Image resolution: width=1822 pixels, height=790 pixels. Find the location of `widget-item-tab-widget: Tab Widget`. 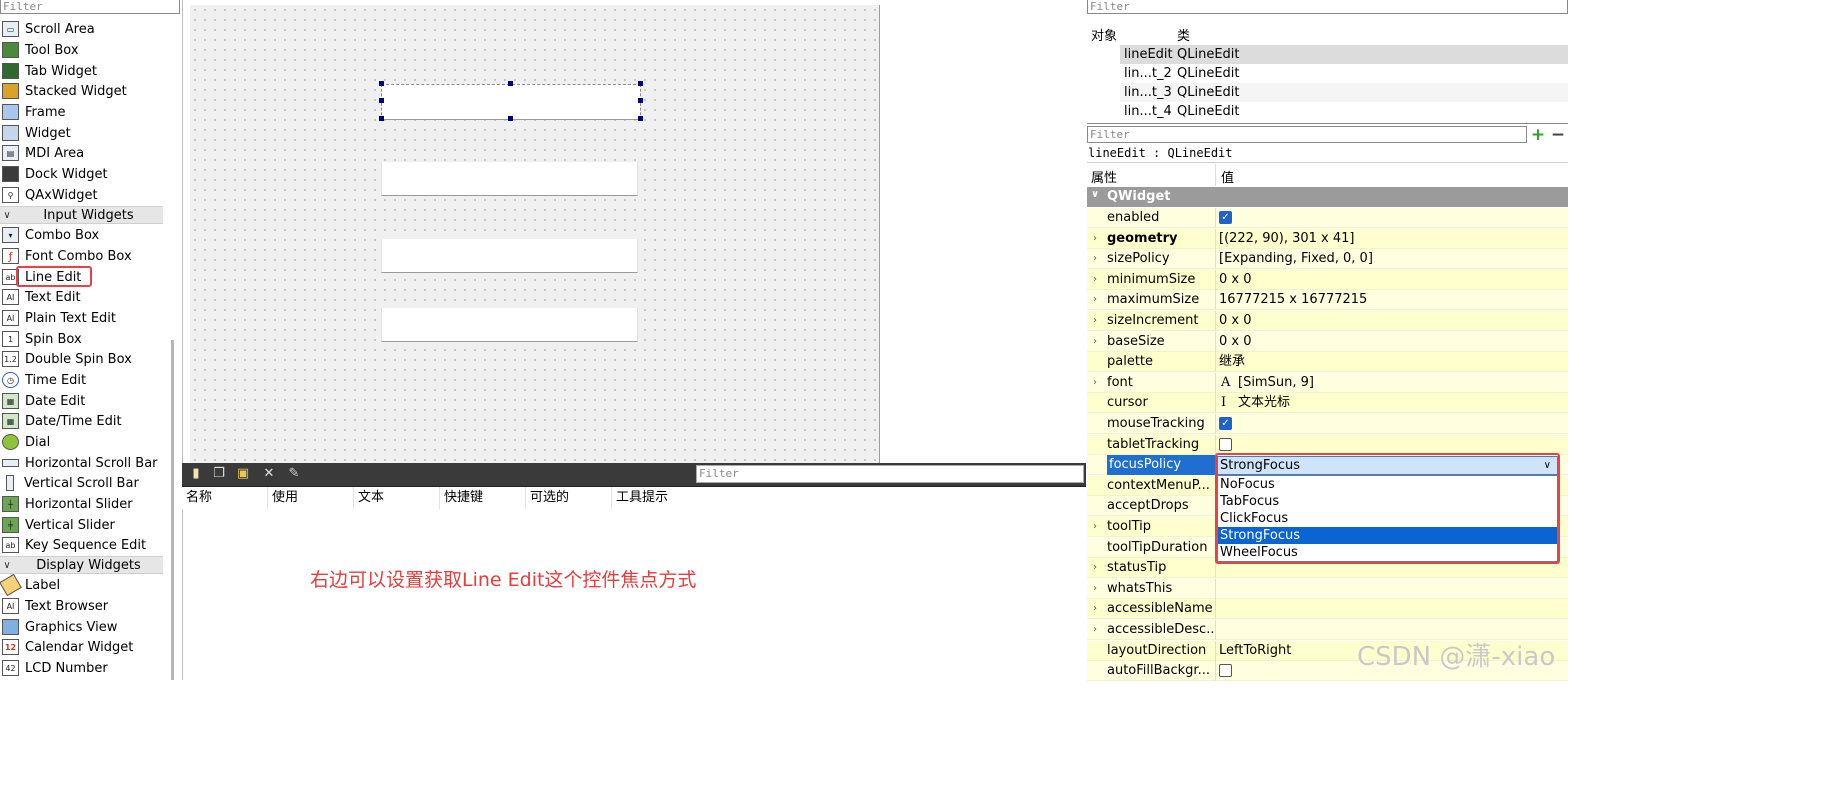

widget-item-tab-widget: Tab Widget is located at coordinates (82, 71).